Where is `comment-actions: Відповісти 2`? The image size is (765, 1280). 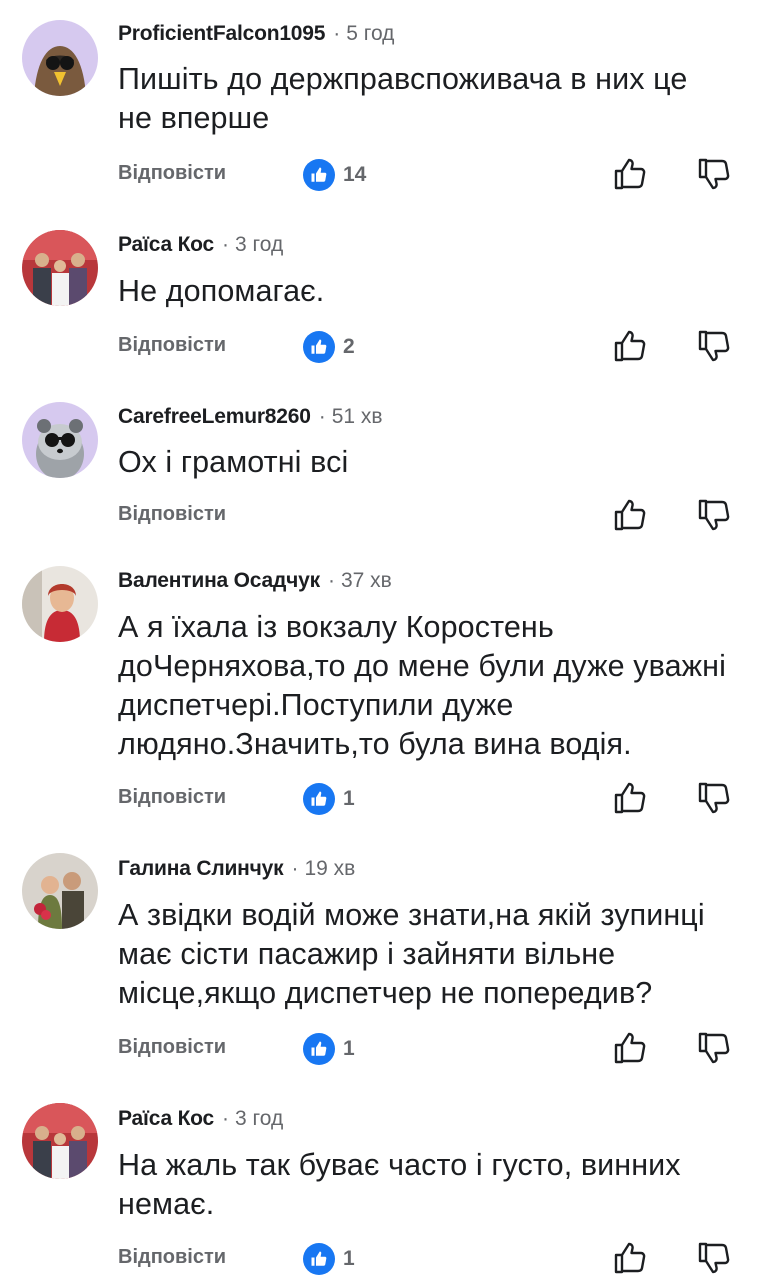 comment-actions: Відповісти 2 is located at coordinates (438, 348).